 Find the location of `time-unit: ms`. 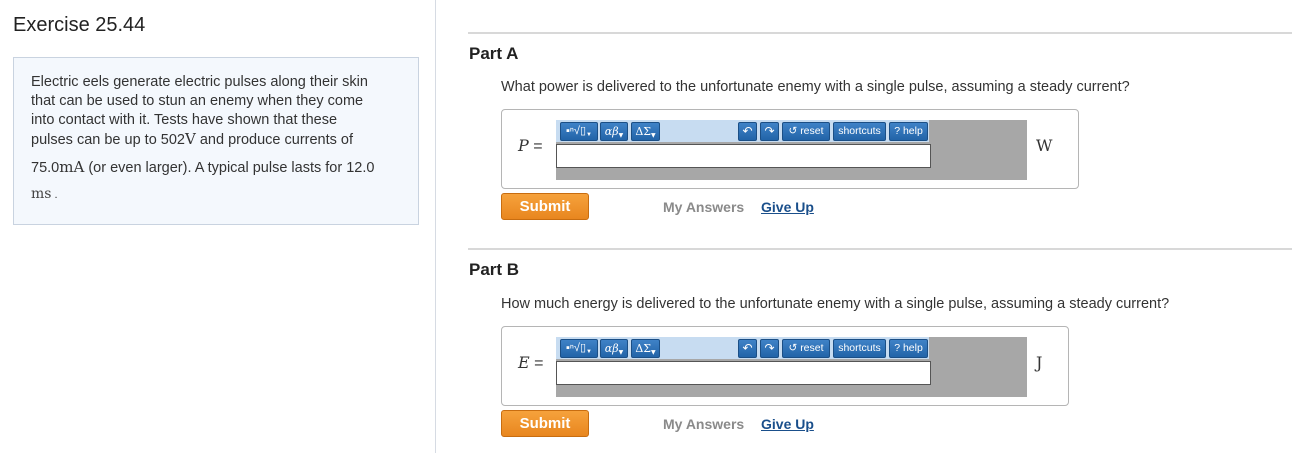

time-unit: ms is located at coordinates (41, 194).